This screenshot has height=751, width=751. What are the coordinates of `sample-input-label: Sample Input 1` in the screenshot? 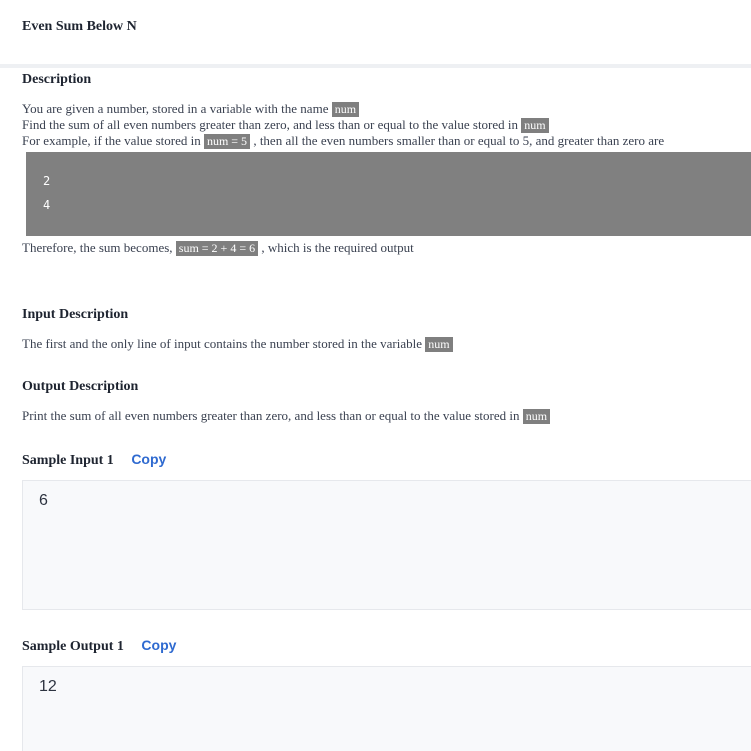 It's located at (68, 460).